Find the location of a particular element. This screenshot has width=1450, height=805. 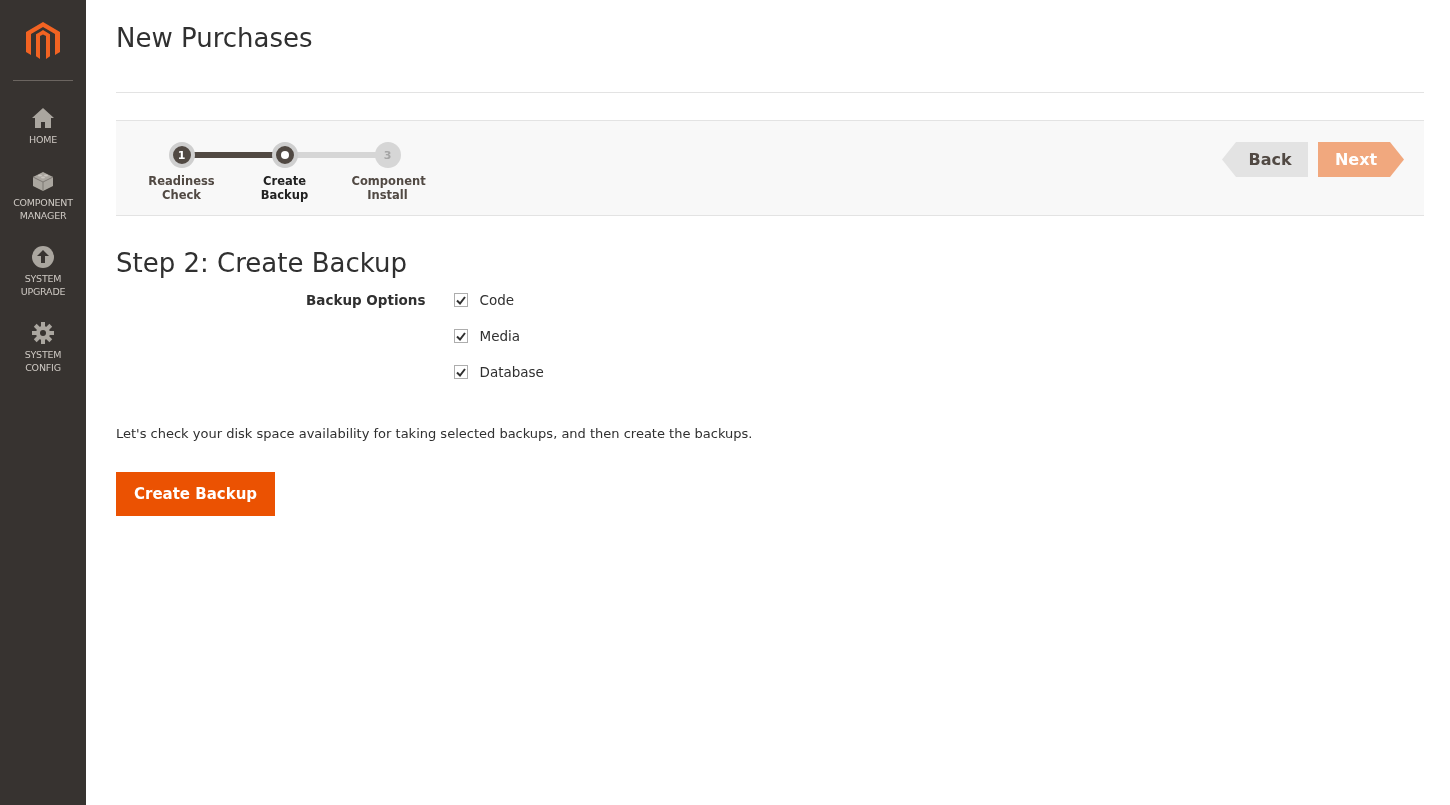

sidebar-nav-item: HOME is located at coordinates (43, 126).